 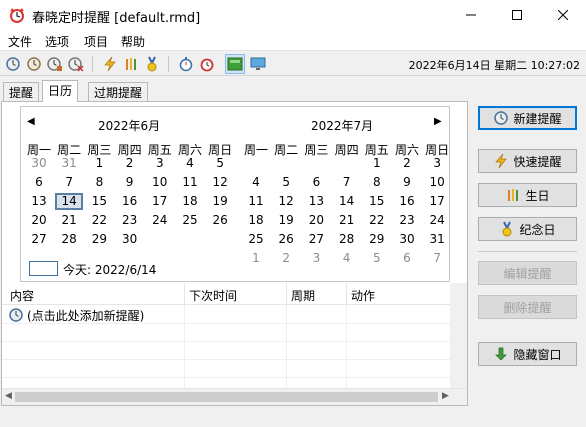 I want to click on scrollbar-thumb, so click(x=226, y=397).